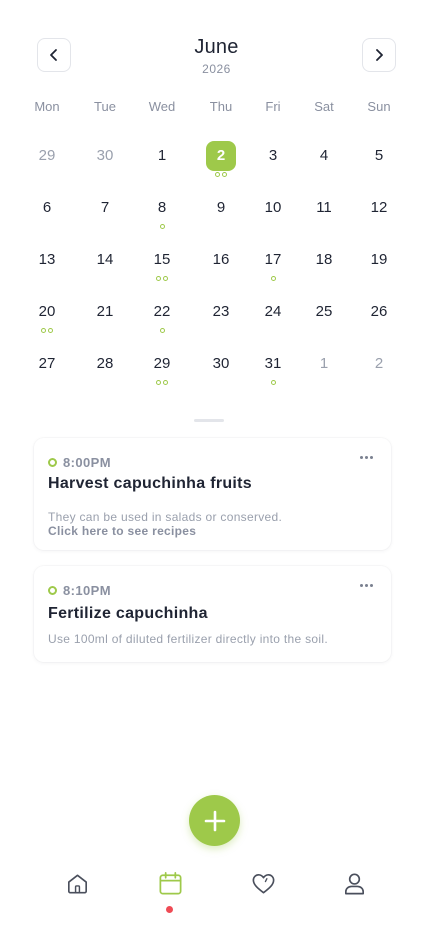  What do you see at coordinates (273, 317) in the screenshot?
I see `calendar-day: 24` at bounding box center [273, 317].